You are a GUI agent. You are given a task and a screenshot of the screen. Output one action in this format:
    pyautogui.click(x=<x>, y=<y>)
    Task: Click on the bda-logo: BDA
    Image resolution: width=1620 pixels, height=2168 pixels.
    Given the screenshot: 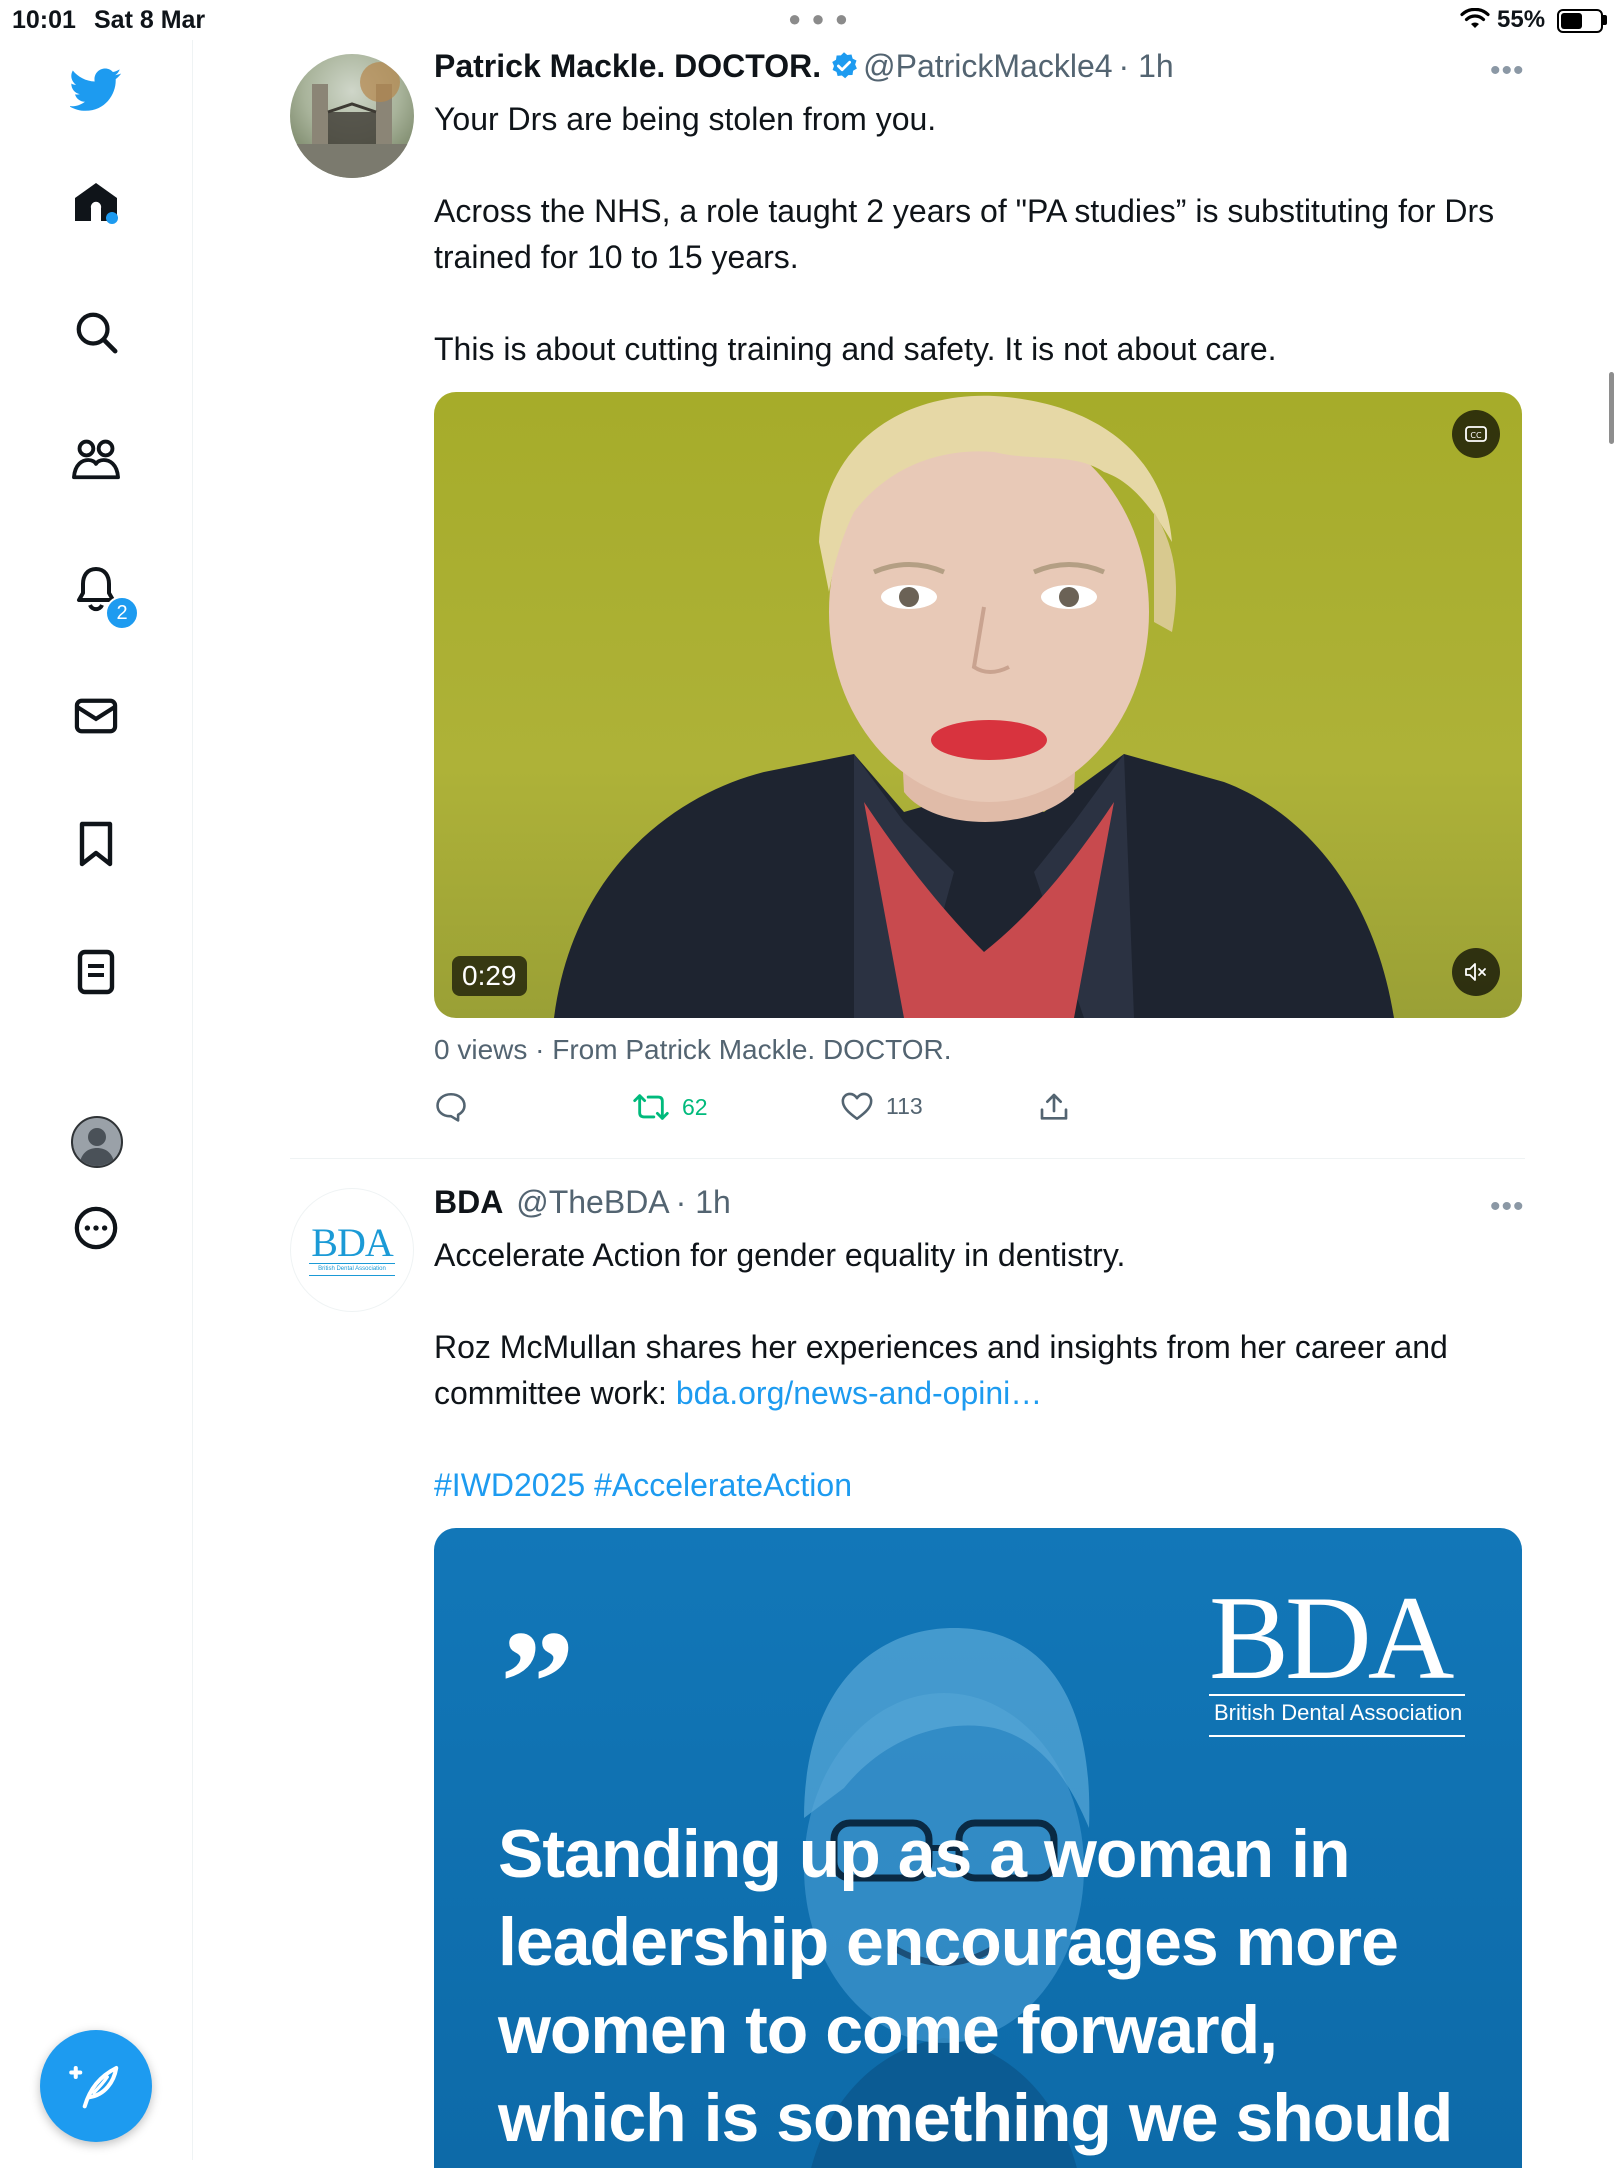 What is the action you would take?
    pyautogui.click(x=1331, y=1637)
    